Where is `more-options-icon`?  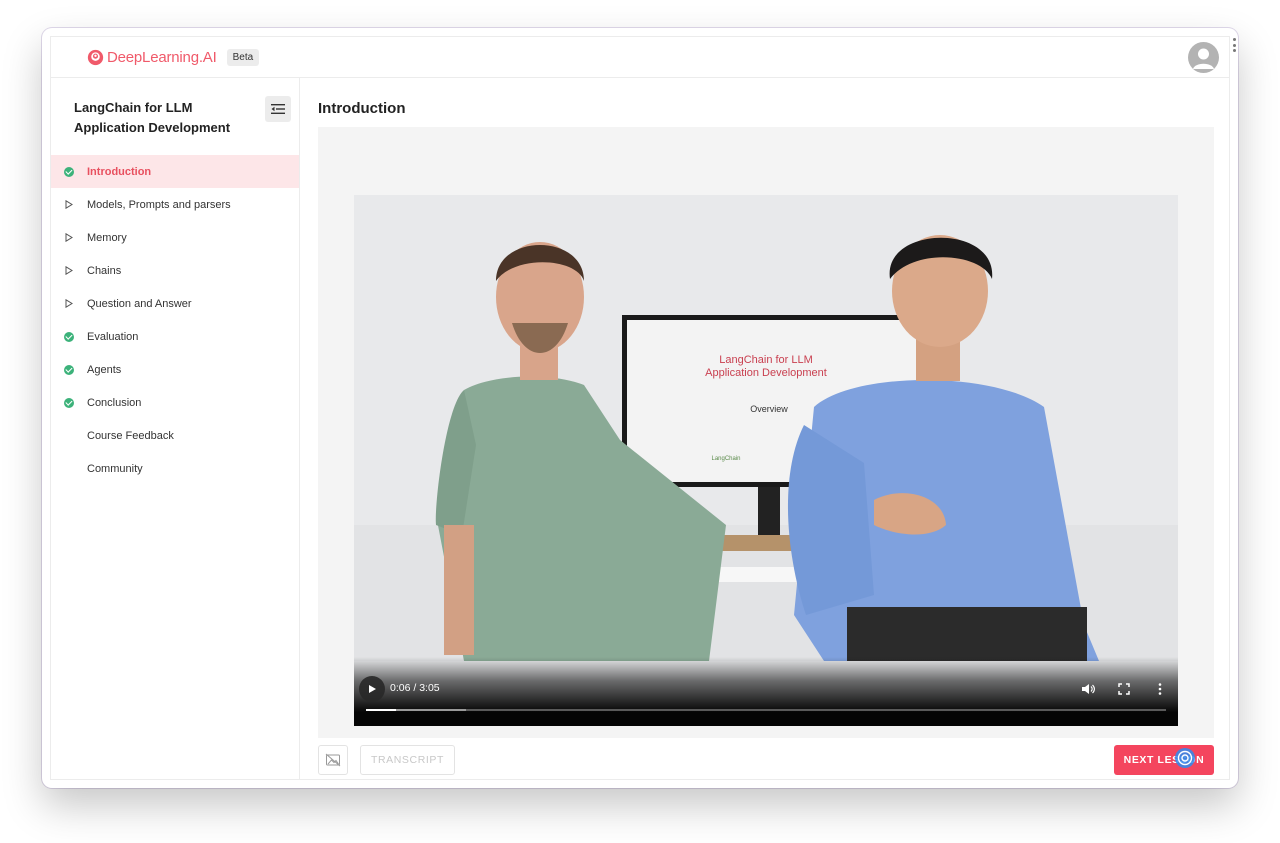
more-options-icon is located at coordinates (1160, 689).